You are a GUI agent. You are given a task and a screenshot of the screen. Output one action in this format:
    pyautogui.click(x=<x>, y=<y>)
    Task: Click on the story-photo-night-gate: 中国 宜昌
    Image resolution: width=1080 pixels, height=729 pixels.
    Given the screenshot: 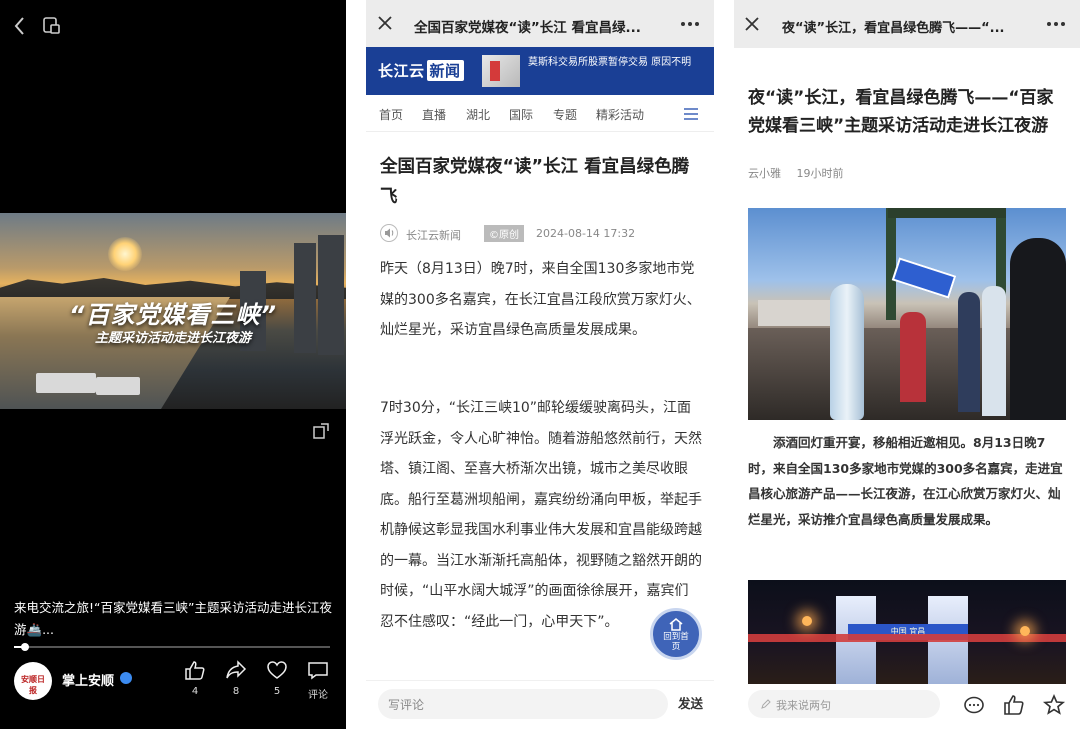 What is the action you would take?
    pyautogui.click(x=907, y=632)
    